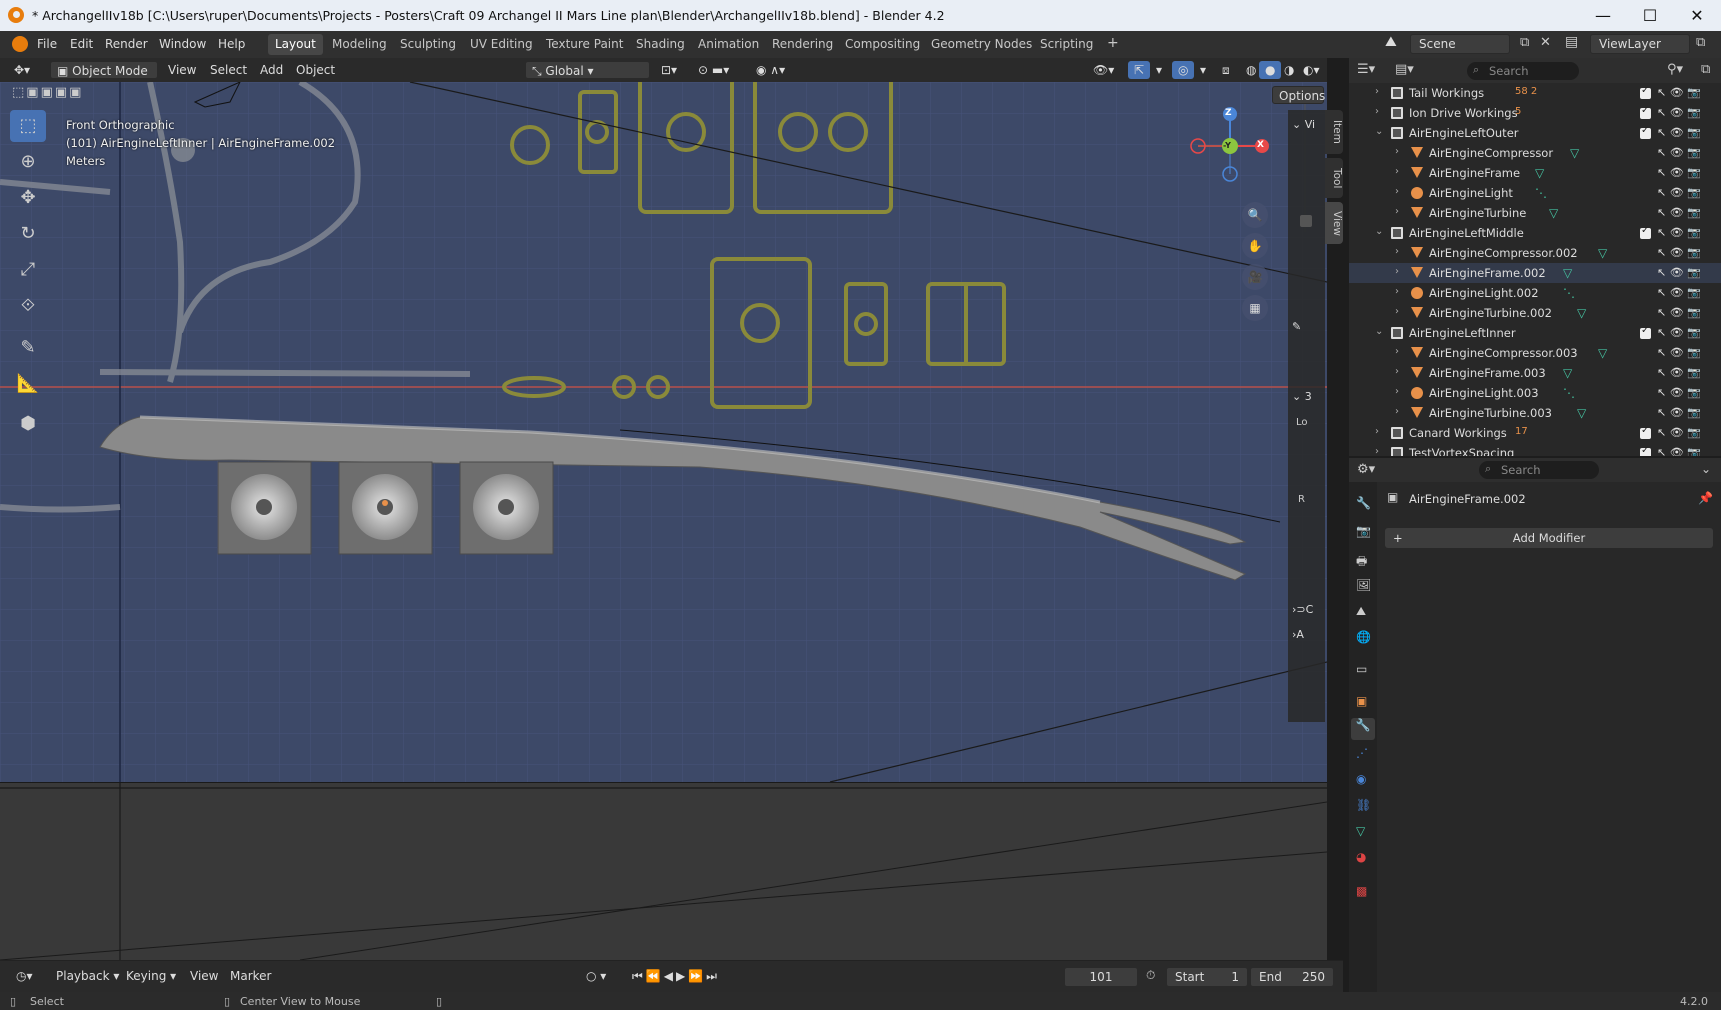 Image resolution: width=1721 pixels, height=1010 pixels. Describe the element at coordinates (1226, 70) in the screenshot. I see `xray-icon: ⧈` at that location.